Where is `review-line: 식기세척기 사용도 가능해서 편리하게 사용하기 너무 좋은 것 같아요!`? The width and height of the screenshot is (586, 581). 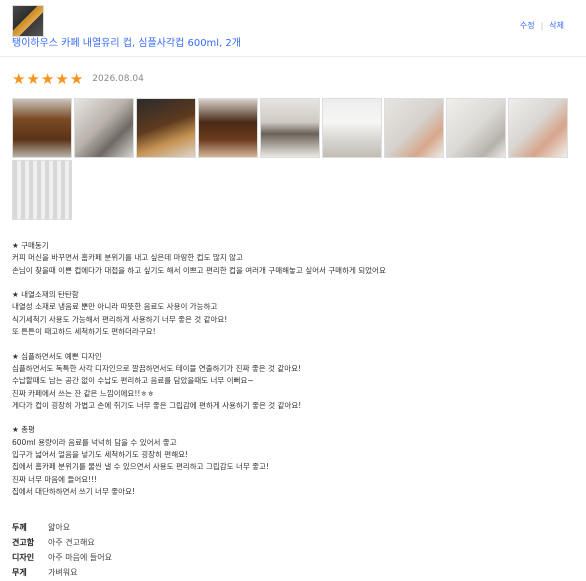
review-line: 식기세척기 사용도 가능해서 편리하게 사용하기 너무 좋은 것 같아요! is located at coordinates (120, 319).